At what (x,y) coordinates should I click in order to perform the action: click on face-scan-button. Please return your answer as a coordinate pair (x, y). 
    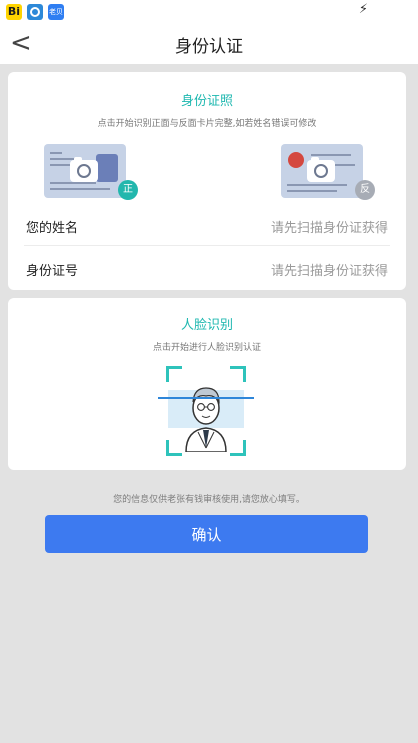
    Looking at the image, I should click on (206, 411).